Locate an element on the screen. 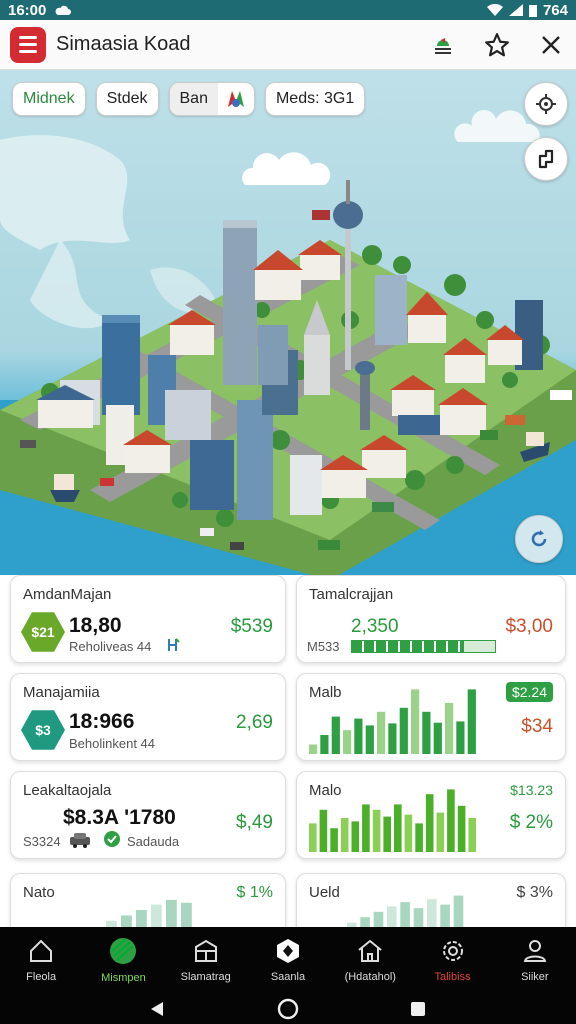  card-amount: $34 is located at coordinates (537, 726).